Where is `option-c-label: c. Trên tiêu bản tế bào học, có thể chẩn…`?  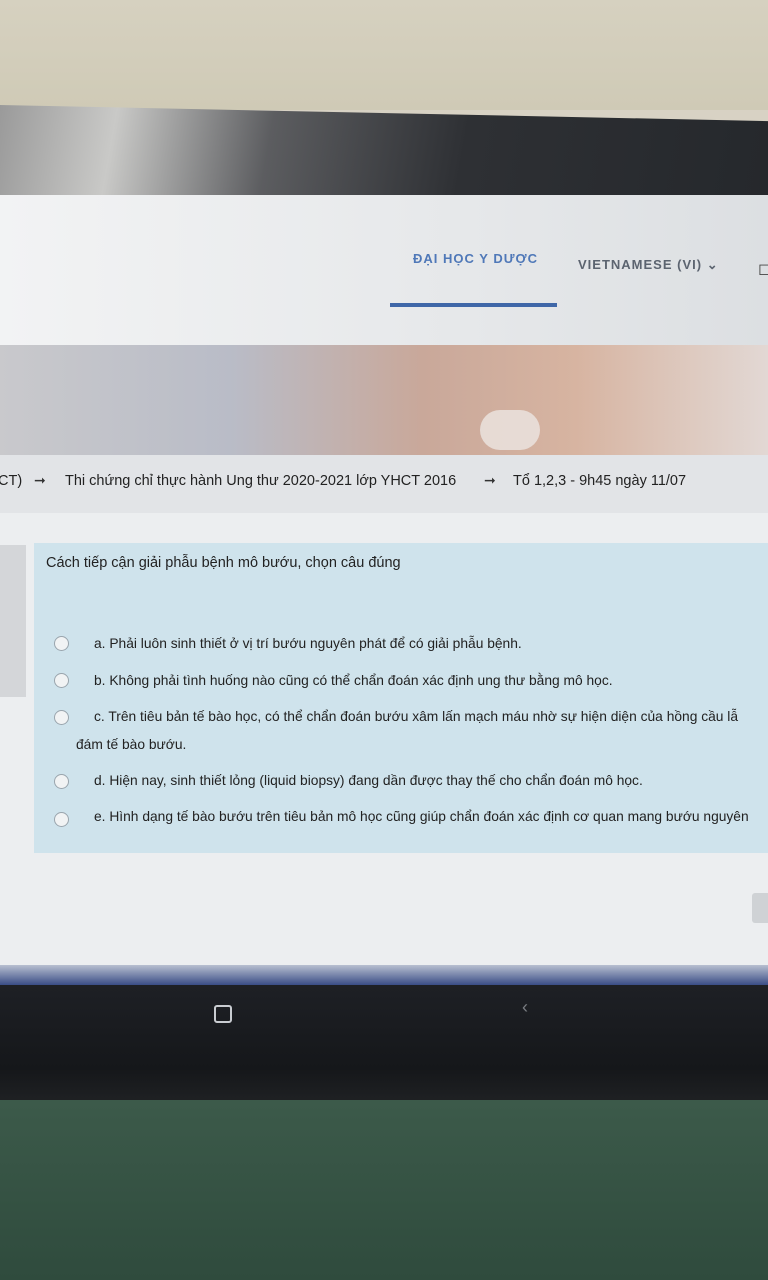 option-c-label: c. Trên tiêu bản tế bào học, có thể chẩn… is located at coordinates (416, 716).